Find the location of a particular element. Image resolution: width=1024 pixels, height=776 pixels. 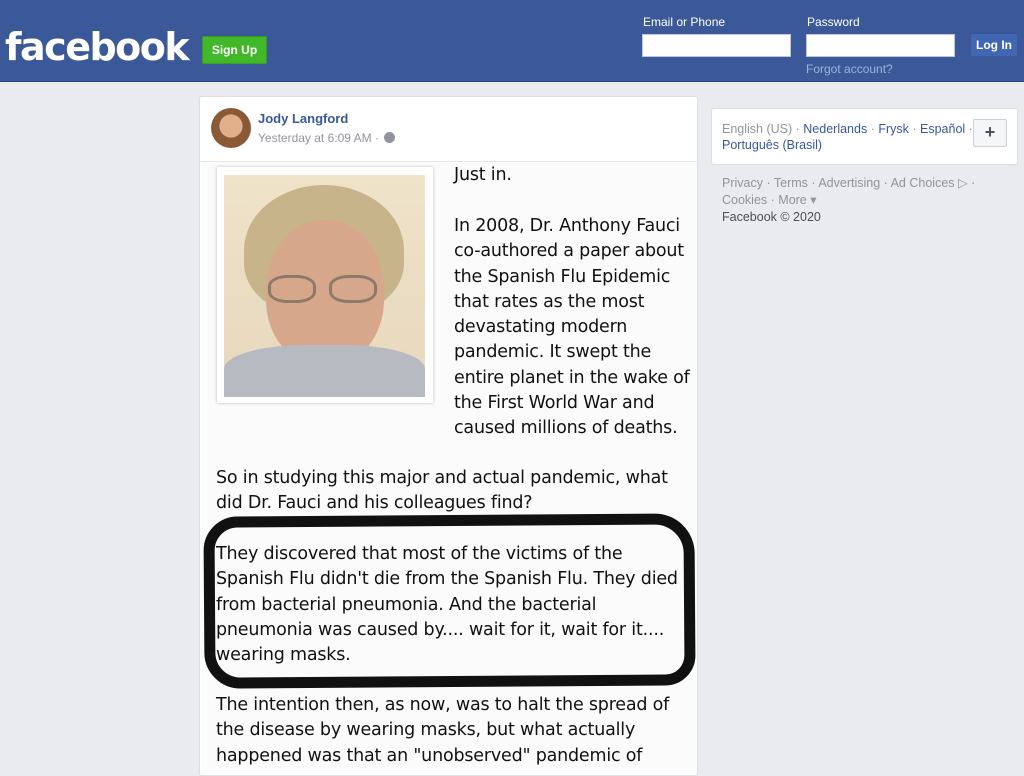

current-language: English (US) is located at coordinates (757, 129).